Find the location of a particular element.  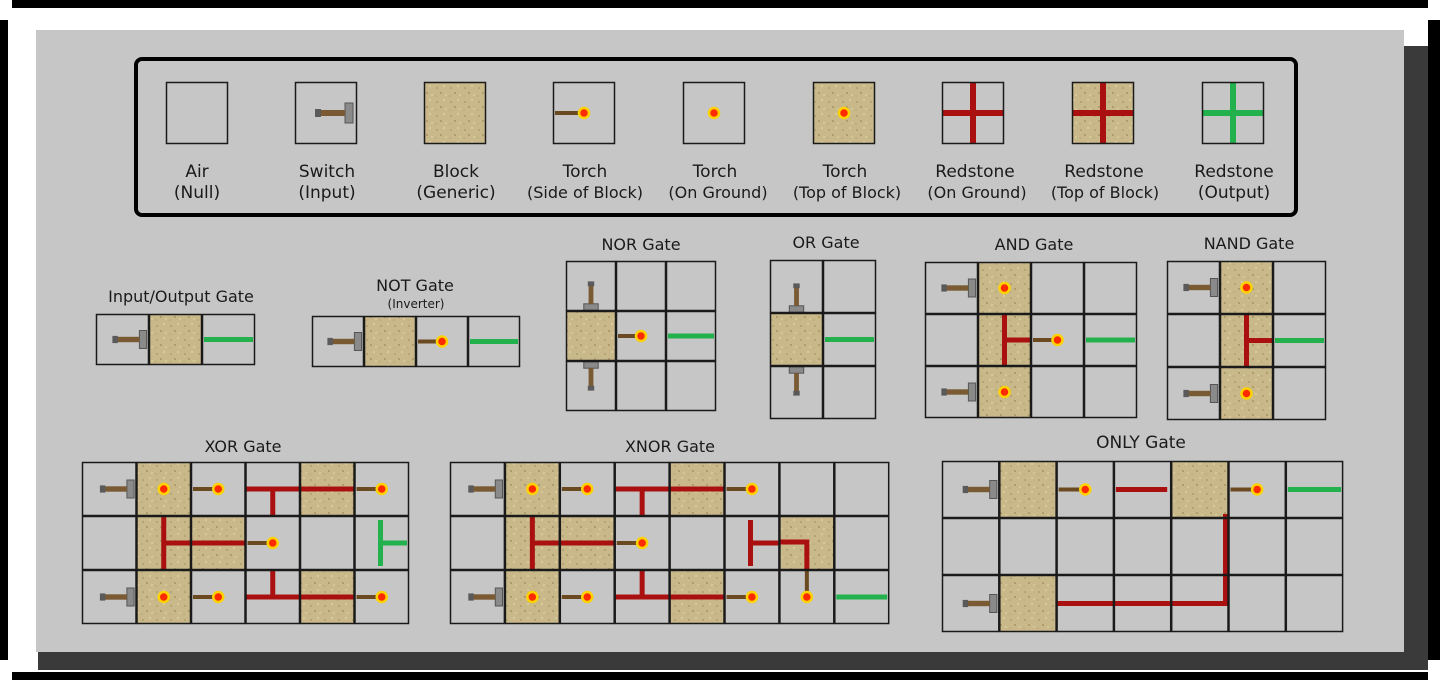

xor-gate is located at coordinates (245, 543).